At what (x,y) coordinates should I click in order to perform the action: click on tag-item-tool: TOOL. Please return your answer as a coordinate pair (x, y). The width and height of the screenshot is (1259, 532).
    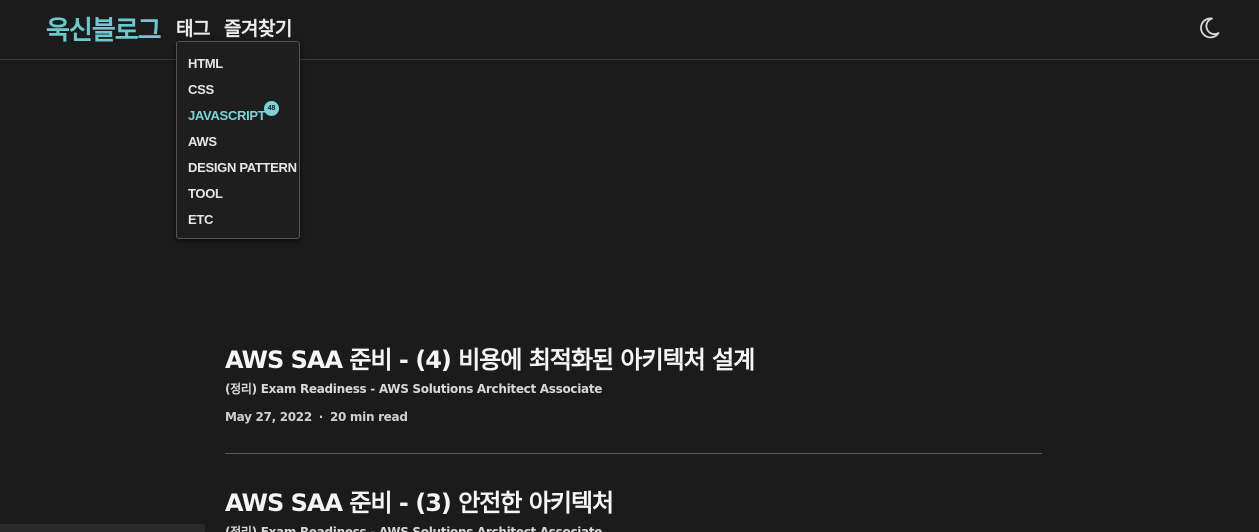
    Looking at the image, I should click on (205, 193).